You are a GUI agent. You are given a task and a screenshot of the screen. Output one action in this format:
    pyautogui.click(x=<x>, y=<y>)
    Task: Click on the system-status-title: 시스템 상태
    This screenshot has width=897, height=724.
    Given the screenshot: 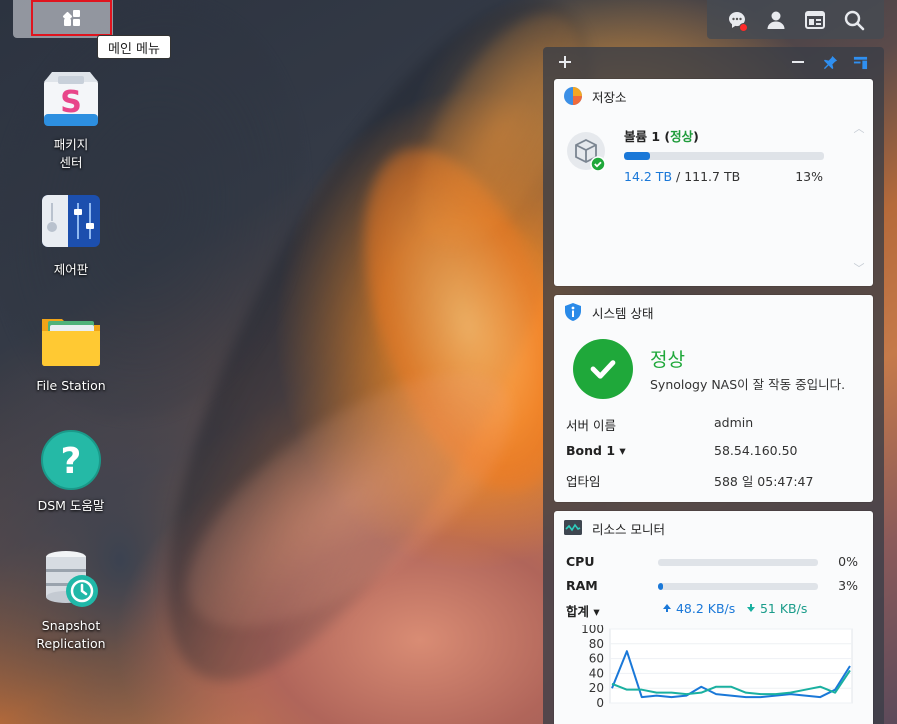 What is the action you would take?
    pyautogui.click(x=623, y=313)
    